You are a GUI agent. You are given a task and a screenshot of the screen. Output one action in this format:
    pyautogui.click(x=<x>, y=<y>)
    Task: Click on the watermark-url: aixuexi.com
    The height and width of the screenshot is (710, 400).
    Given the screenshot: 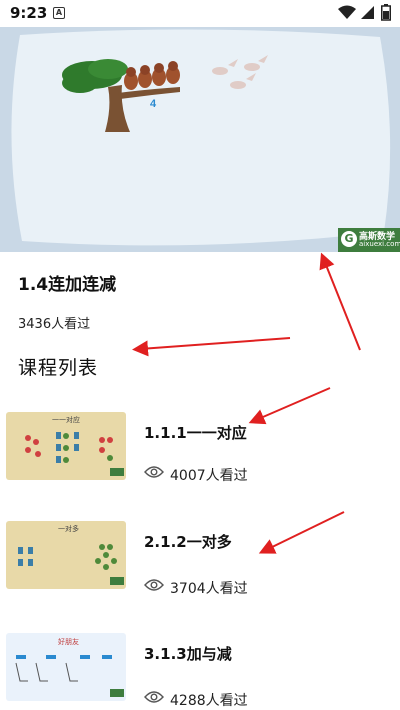 What is the action you would take?
    pyautogui.click(x=379, y=244)
    